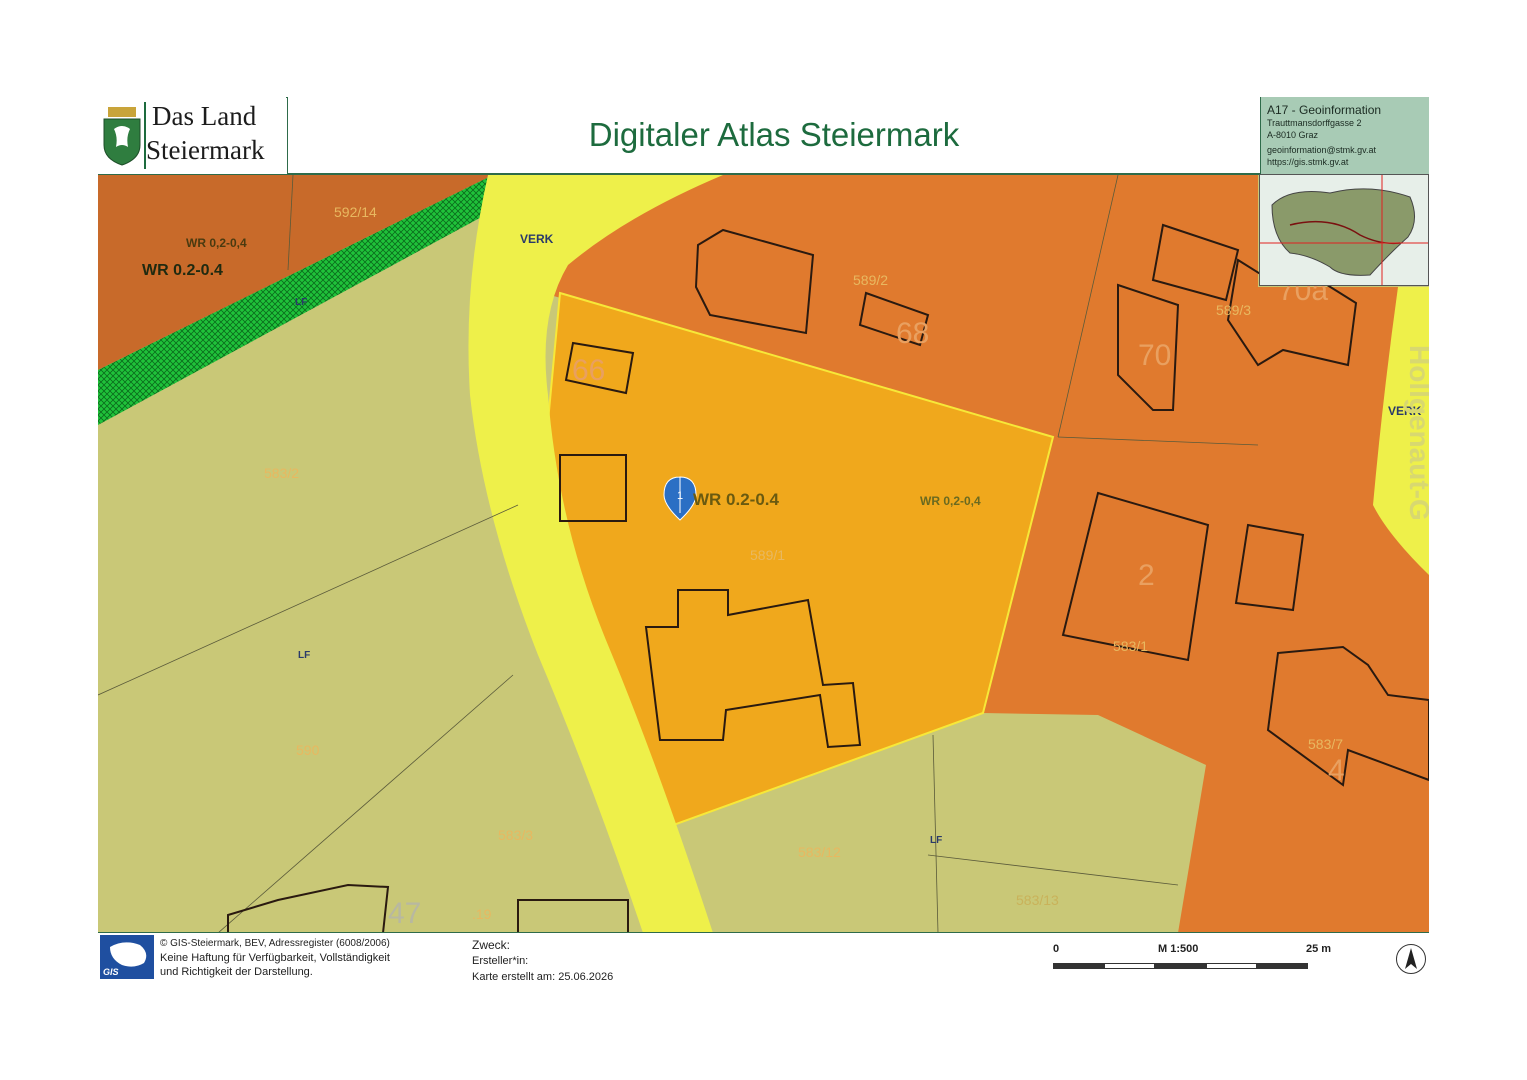  Describe the element at coordinates (404, 913) in the screenshot. I see `house-number: 47` at that location.